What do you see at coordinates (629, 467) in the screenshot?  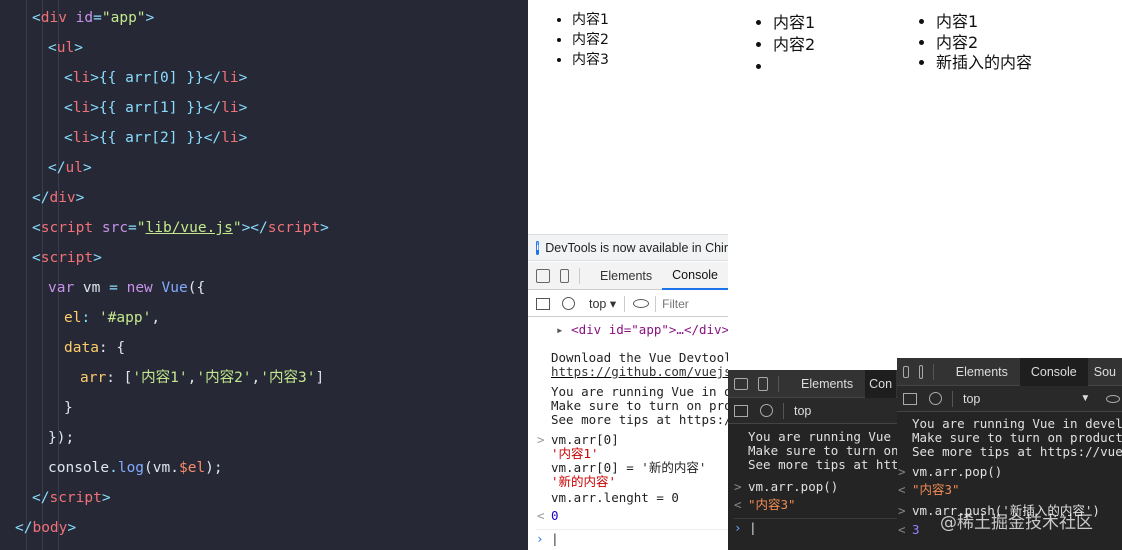 I see `console-line: vm.arr[0] = '新的内容'` at bounding box center [629, 467].